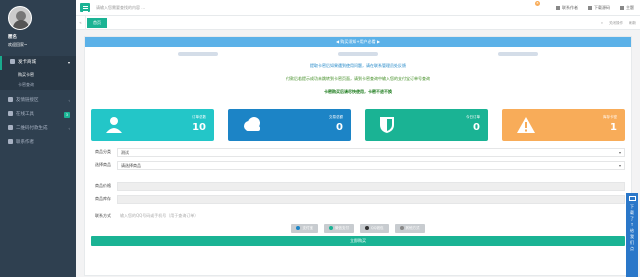 The height and width of the screenshot is (277, 640). I want to click on pay-qq-button: QQ钱包, so click(374, 228).